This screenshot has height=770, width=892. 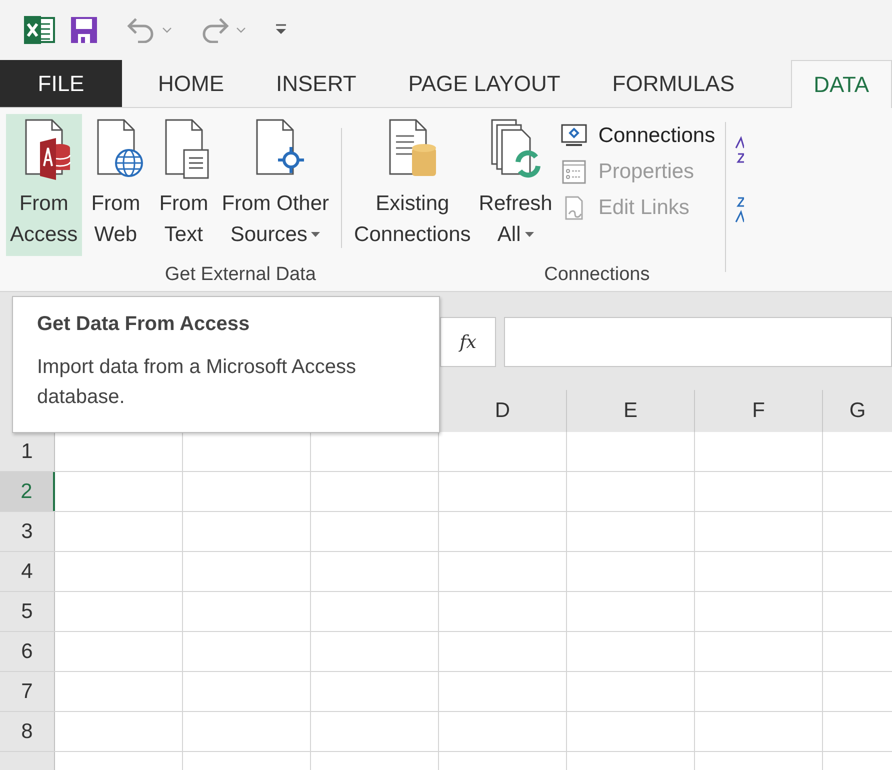 What do you see at coordinates (141, 30) in the screenshot?
I see `undo-icon` at bounding box center [141, 30].